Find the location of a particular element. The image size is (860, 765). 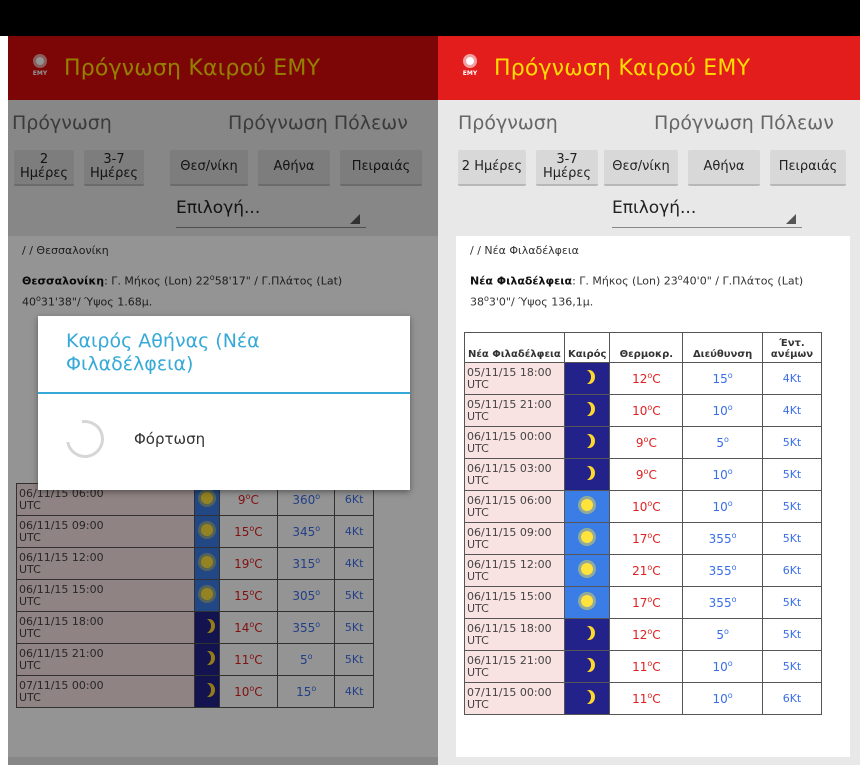

col-temperature: Θερμοκρ. is located at coordinates (646, 347).